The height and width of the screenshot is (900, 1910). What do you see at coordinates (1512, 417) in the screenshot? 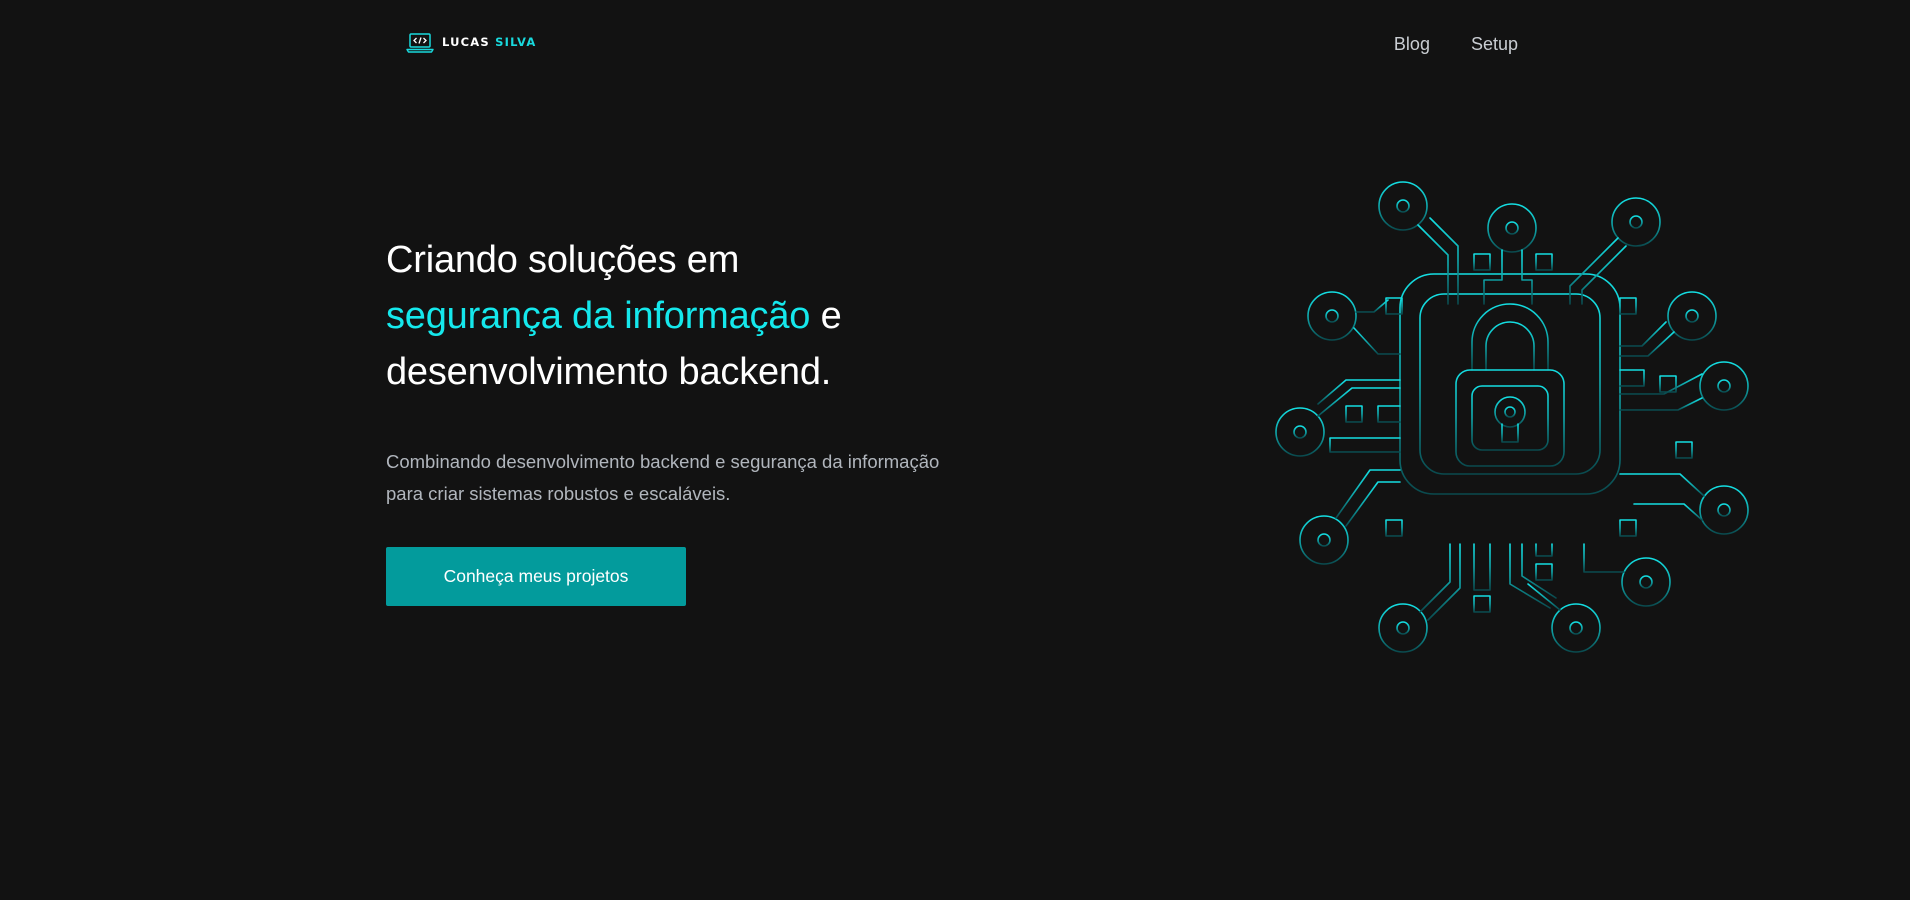
I see `circuit-lock-icon` at bounding box center [1512, 417].